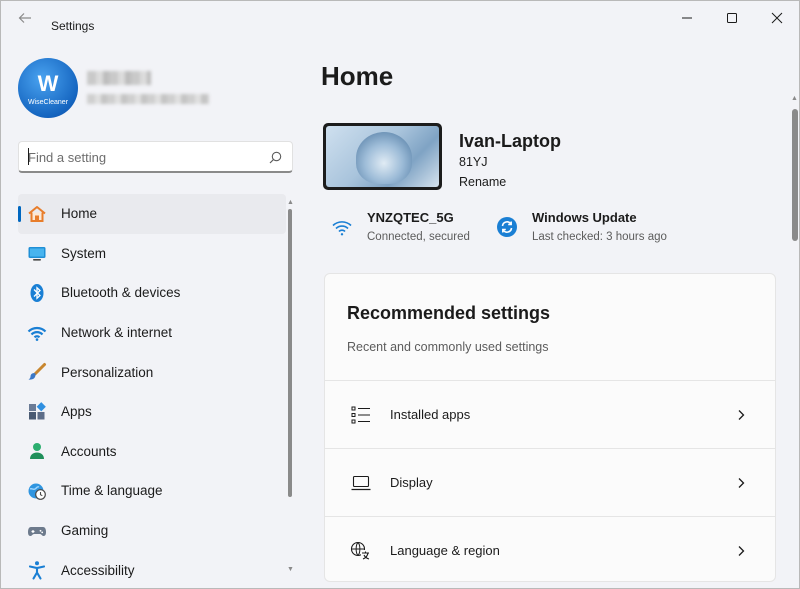 This screenshot has width=800, height=589. I want to click on title-bar: Settings, so click(400, 19).